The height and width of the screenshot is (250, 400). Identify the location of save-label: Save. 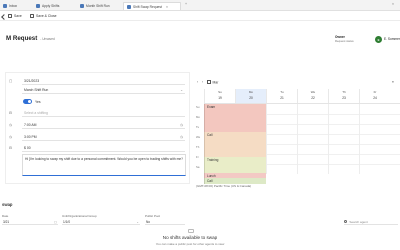
(18, 16).